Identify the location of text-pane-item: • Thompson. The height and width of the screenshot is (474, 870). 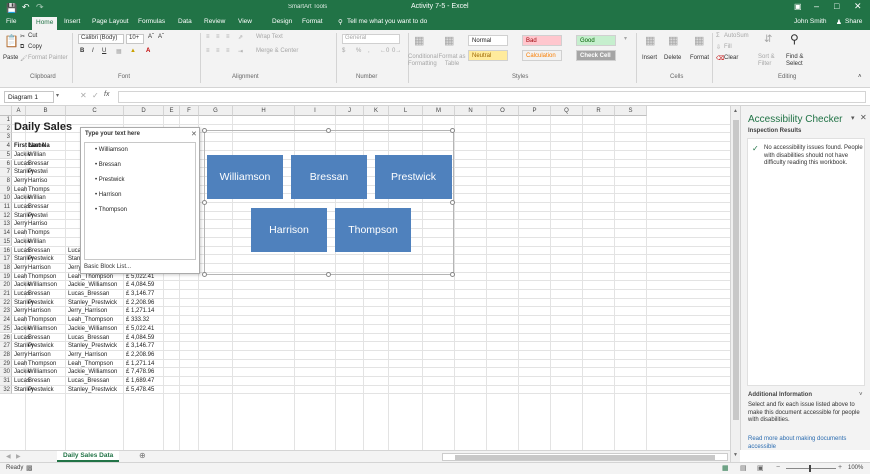
(111, 210).